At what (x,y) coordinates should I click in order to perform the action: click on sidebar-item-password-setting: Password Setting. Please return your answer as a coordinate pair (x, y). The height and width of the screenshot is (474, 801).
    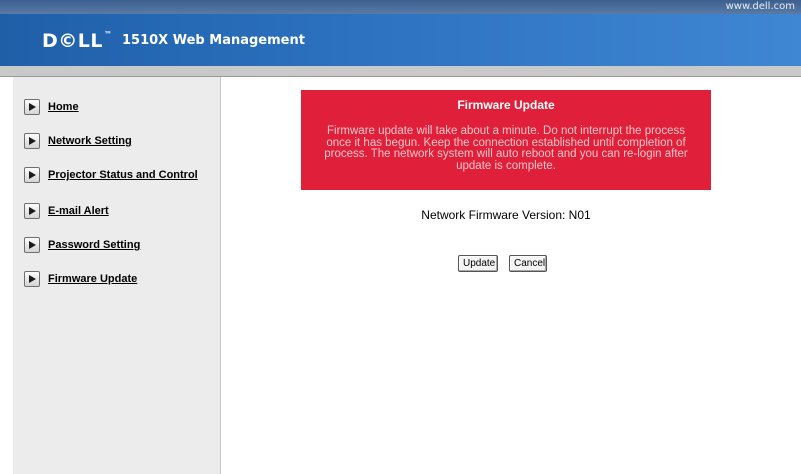
    Looking at the image, I should click on (82, 245).